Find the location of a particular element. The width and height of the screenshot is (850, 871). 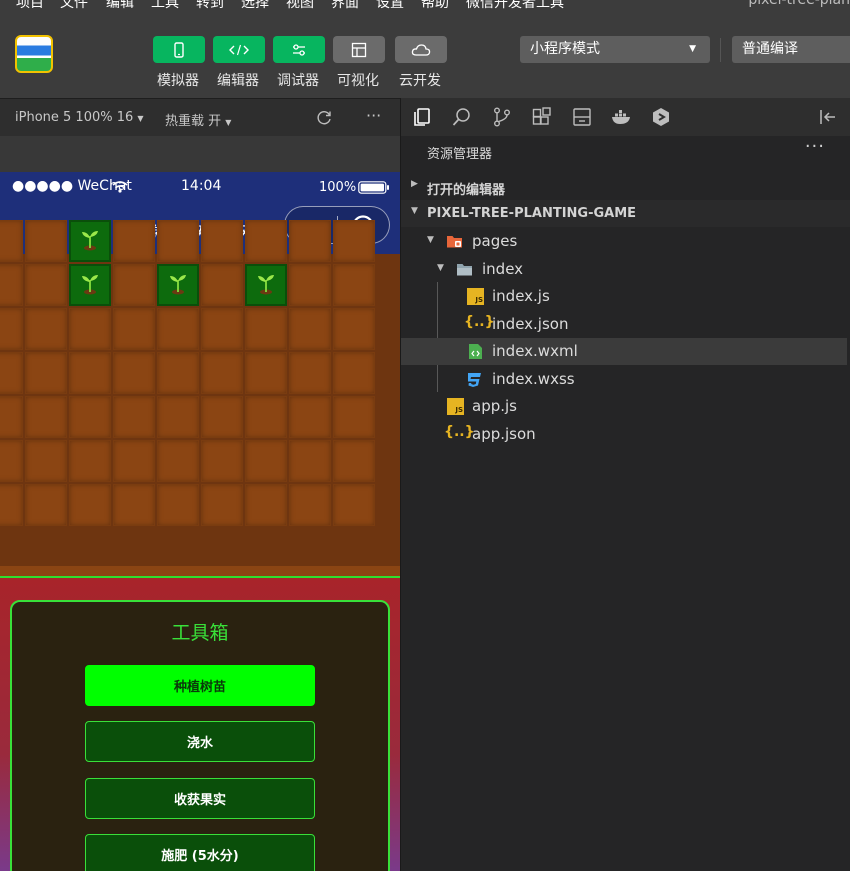

simulator-more-button: ··· is located at coordinates (373, 115).